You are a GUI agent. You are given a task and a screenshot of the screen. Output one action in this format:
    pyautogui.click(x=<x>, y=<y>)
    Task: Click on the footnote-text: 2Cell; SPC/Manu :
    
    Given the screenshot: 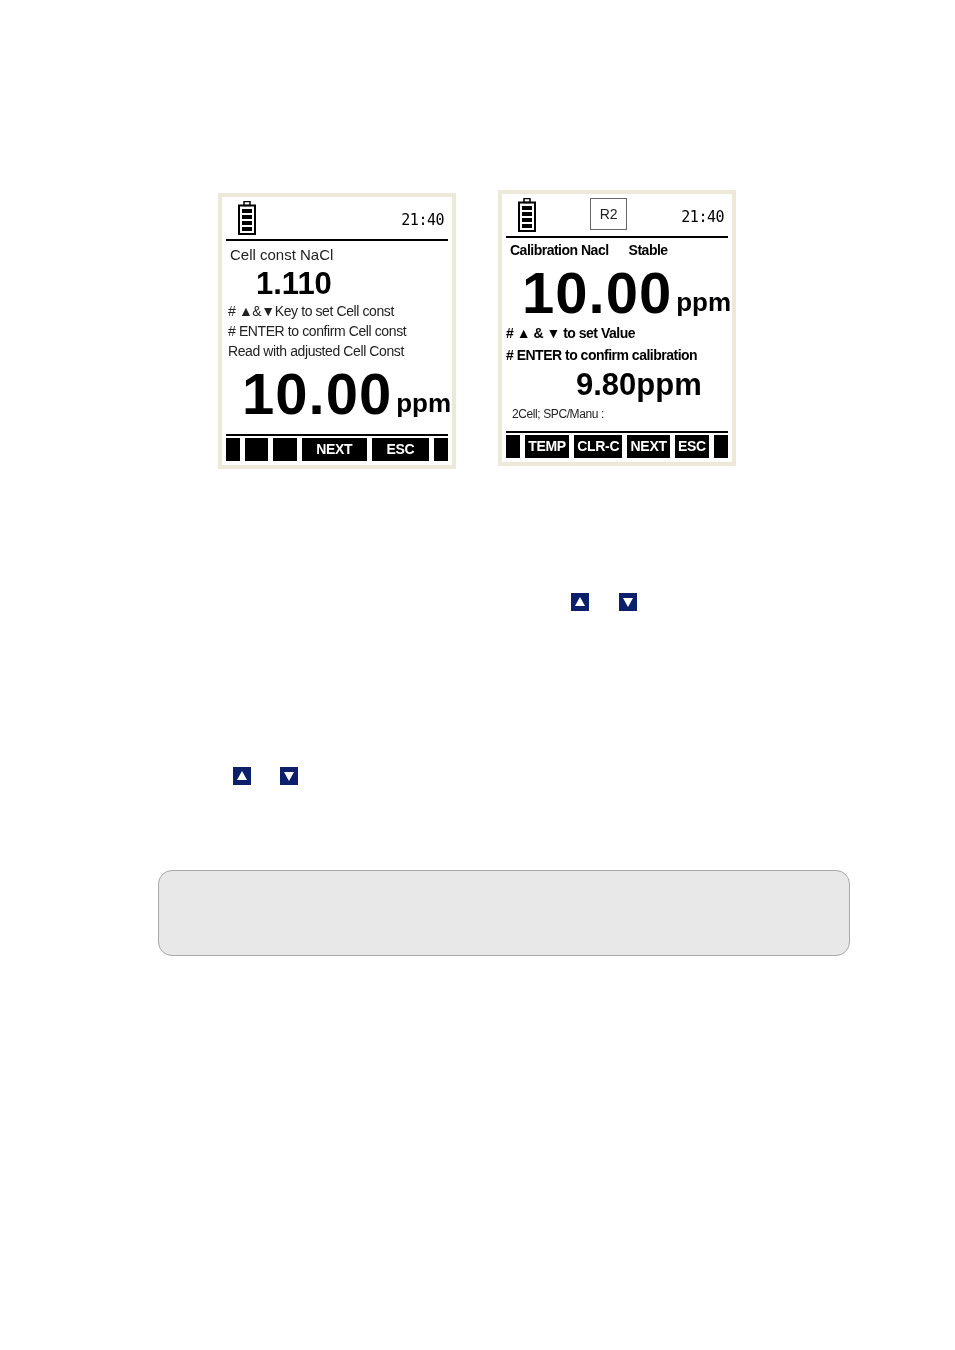 What is the action you would take?
    pyautogui.click(x=558, y=414)
    